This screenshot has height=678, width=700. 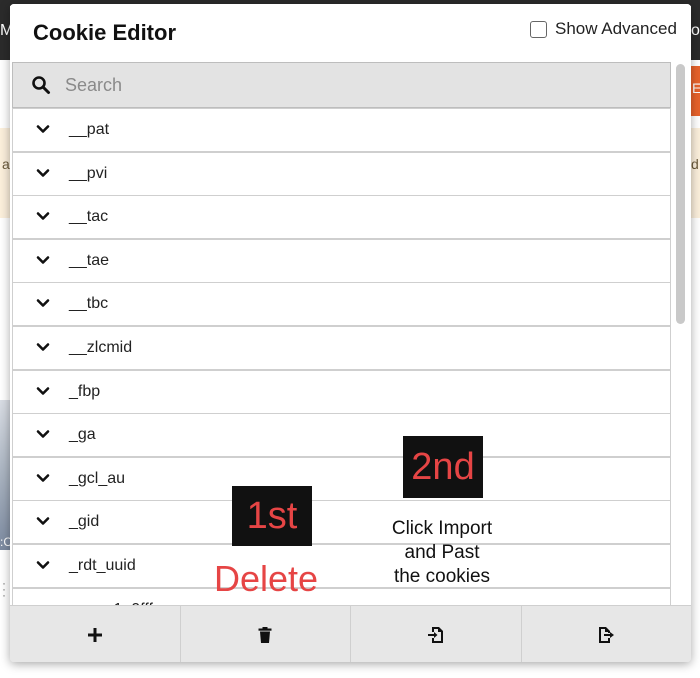 I want to click on annotation-first-badge: 1st, so click(x=272, y=516).